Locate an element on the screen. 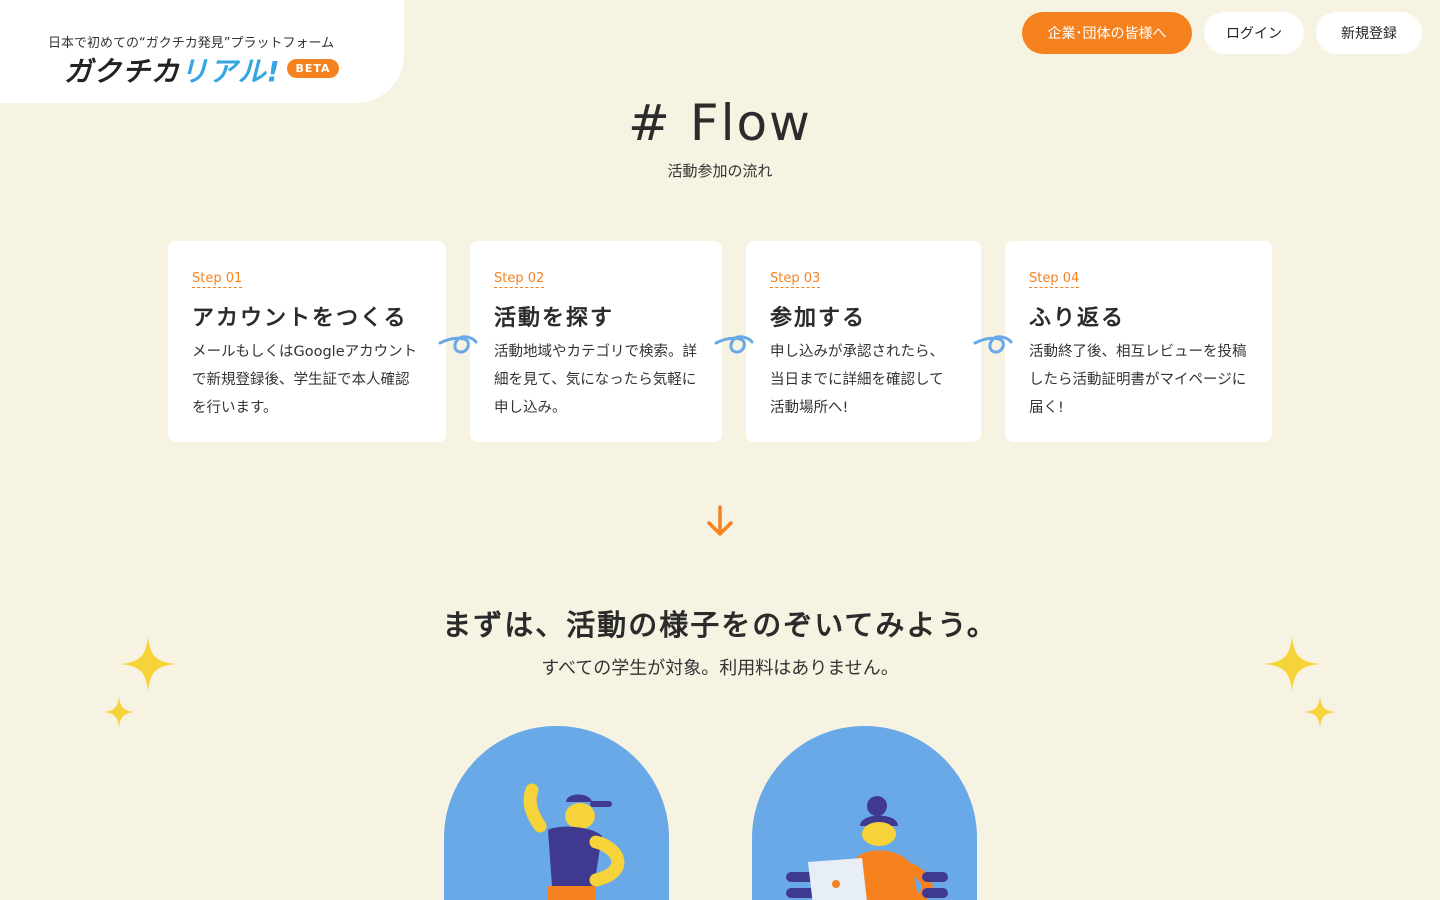 Image resolution: width=1440 pixels, height=900 pixels. laptop-student-illustration is located at coordinates (867, 848).